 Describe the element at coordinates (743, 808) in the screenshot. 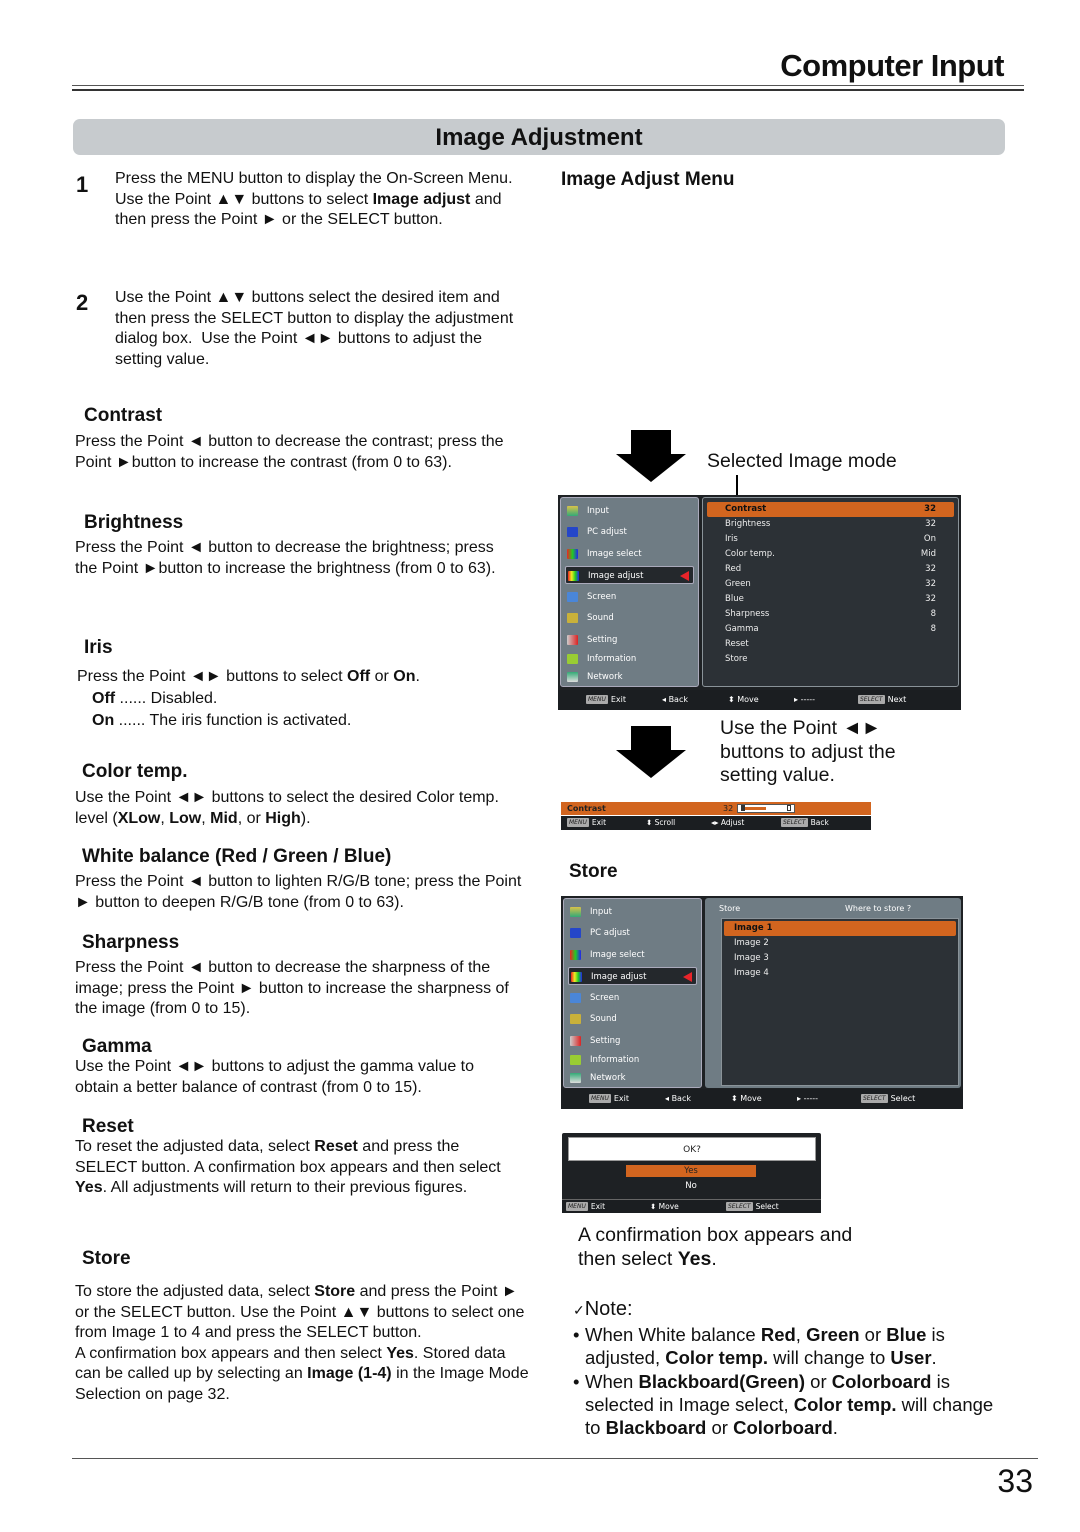

I see `slider-min-mark` at that location.